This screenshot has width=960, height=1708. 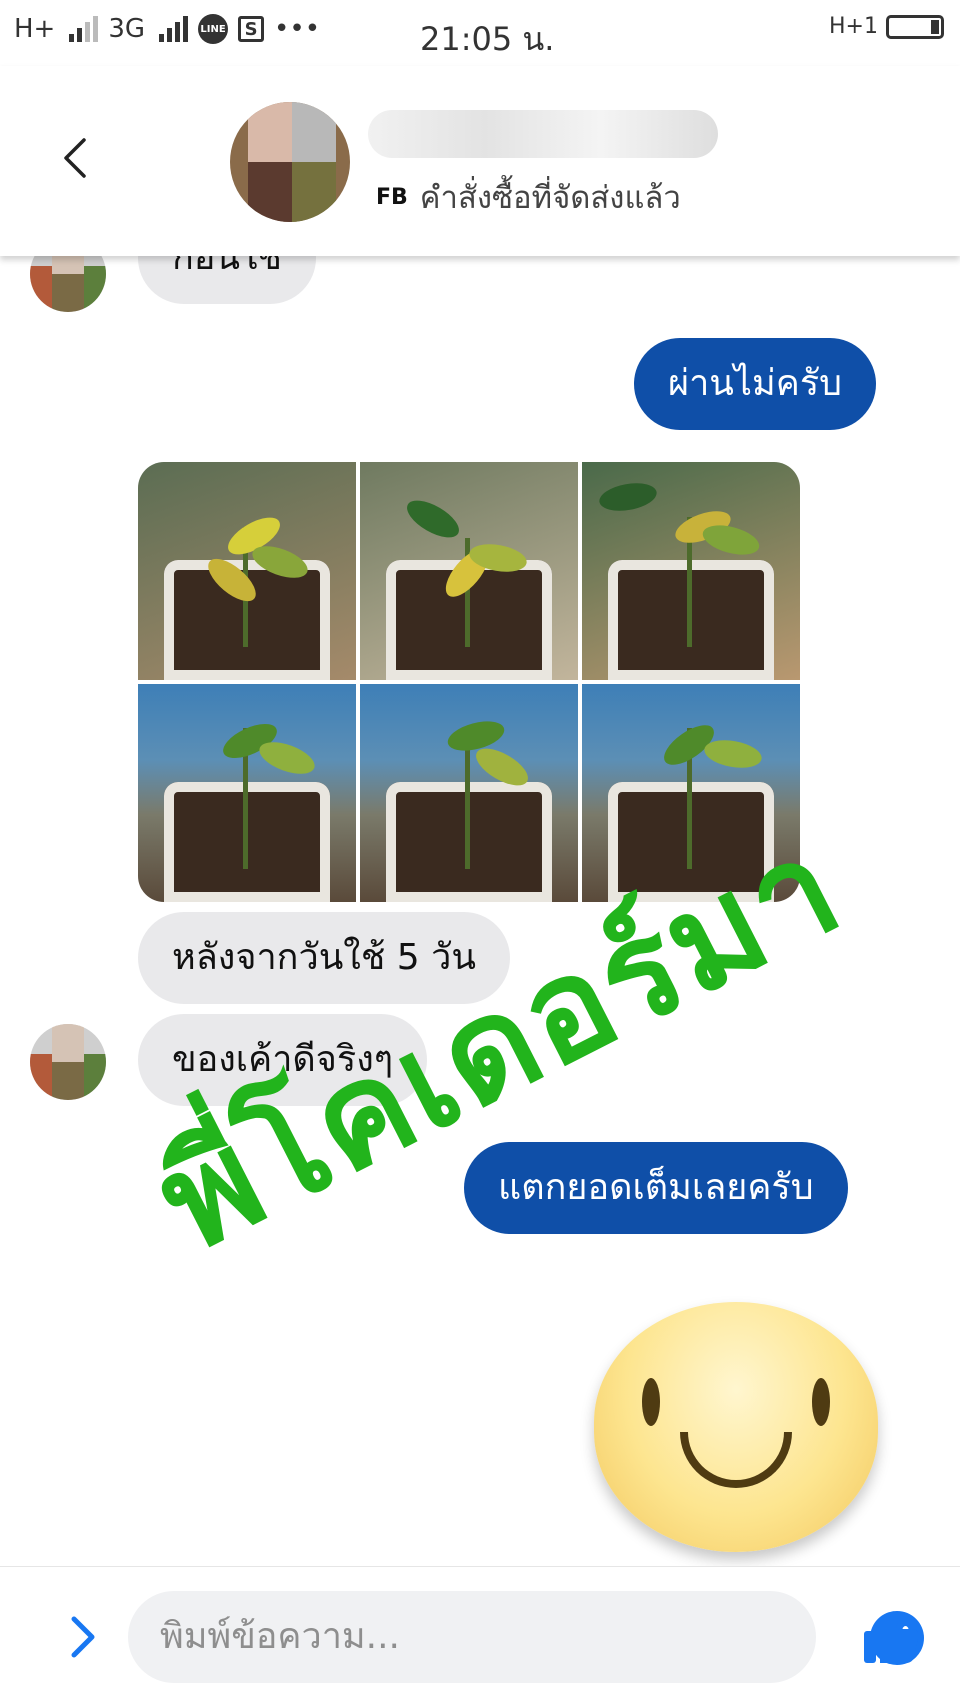 I want to click on outgoing-message: แตกยอดเต็มเลยครับ, so click(x=656, y=1188).